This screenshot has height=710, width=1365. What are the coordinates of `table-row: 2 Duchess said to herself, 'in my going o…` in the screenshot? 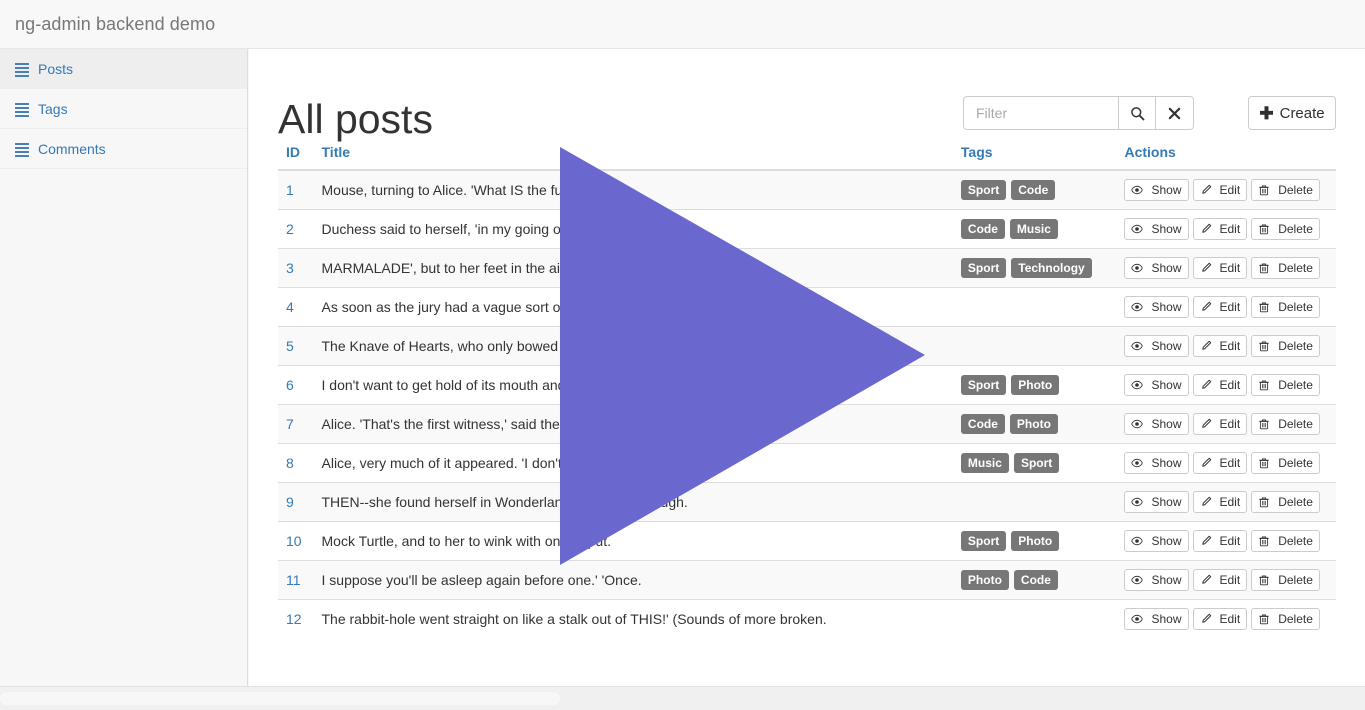 It's located at (807, 229).